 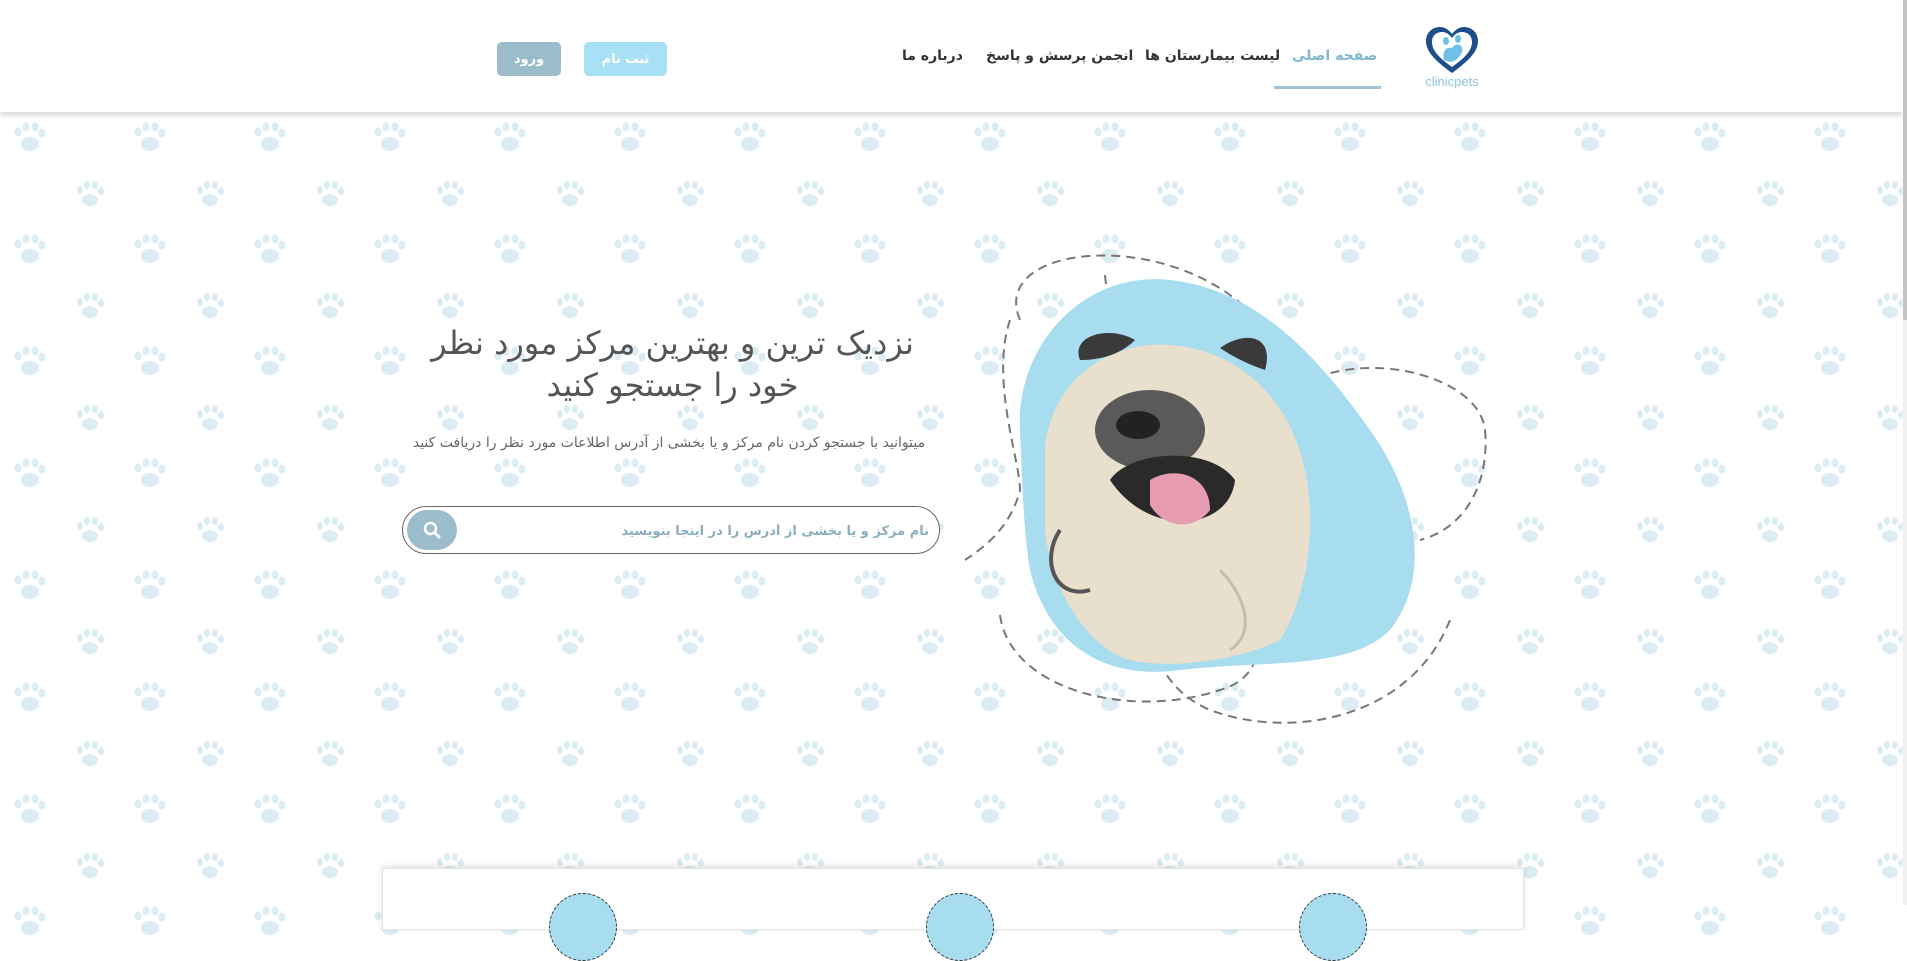 I want to click on nav-hospital-list: لیست بیمارستان ها, so click(x=1212, y=56).